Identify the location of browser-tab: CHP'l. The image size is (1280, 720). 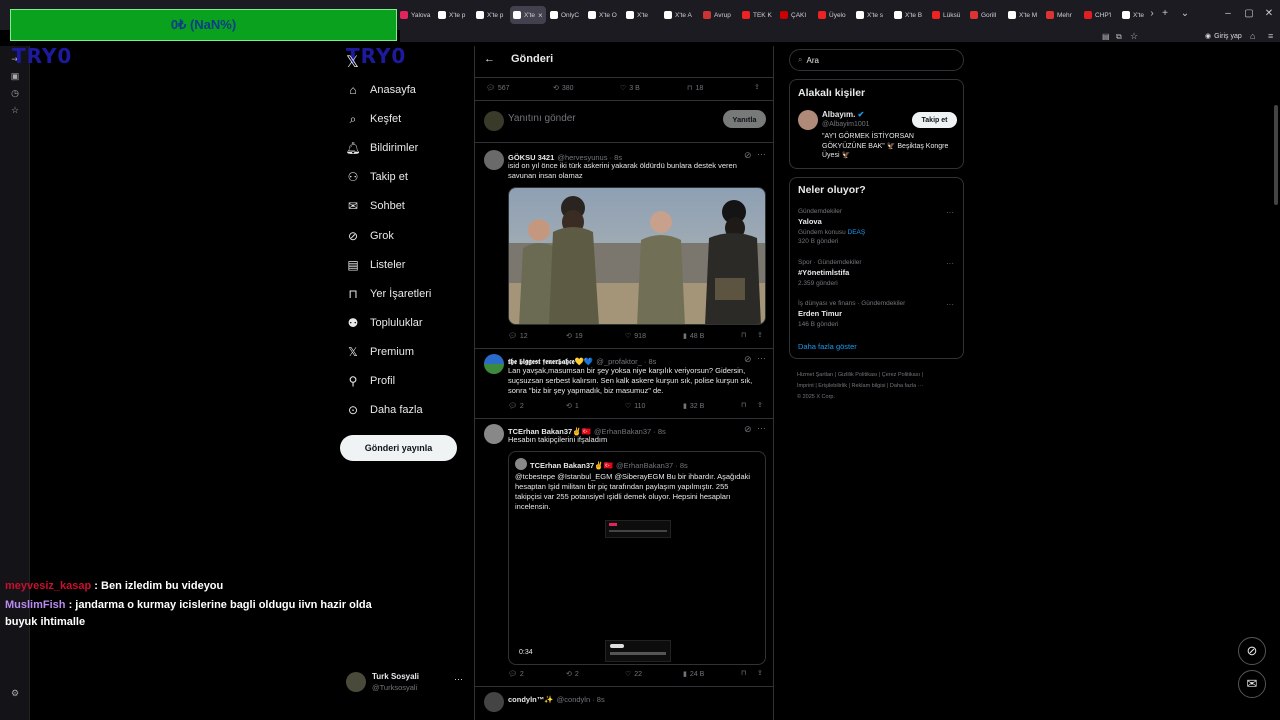
(1101, 15).